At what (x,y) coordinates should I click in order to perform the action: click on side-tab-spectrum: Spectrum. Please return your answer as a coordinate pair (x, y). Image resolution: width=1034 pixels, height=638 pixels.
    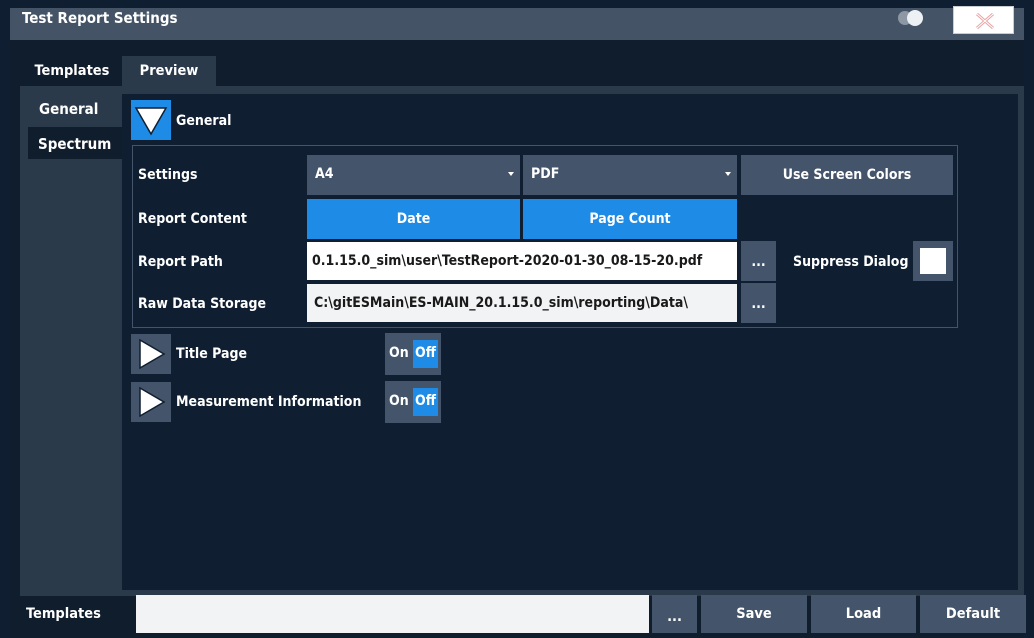
    Looking at the image, I should click on (75, 143).